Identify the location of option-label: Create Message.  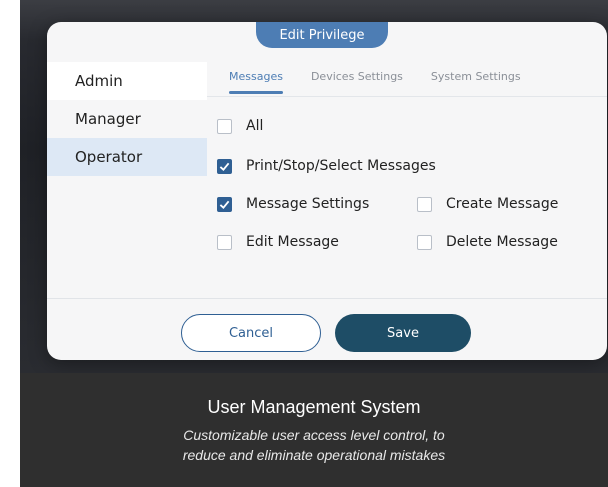
(502, 204).